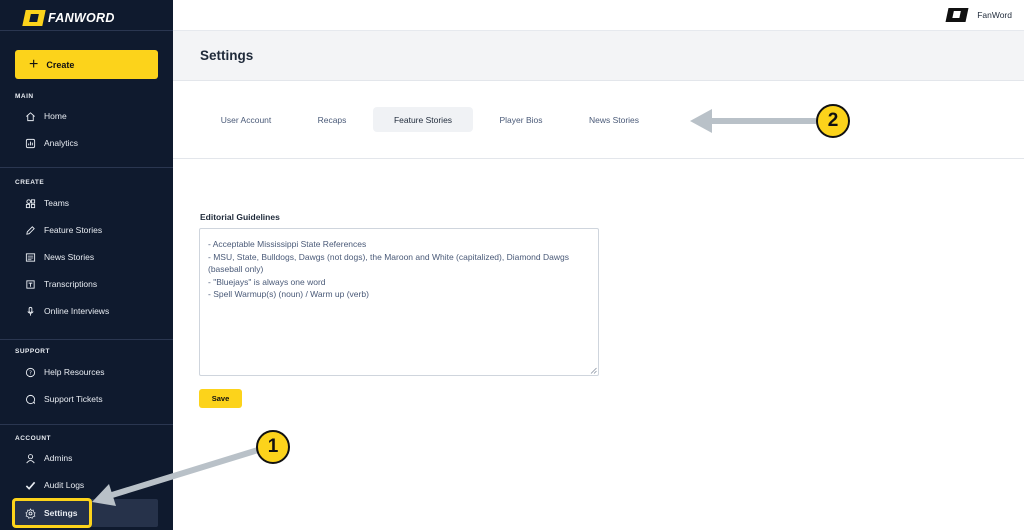  Describe the element at coordinates (86, 458) in the screenshot. I see `sidebar-item-admins: Admins` at that location.